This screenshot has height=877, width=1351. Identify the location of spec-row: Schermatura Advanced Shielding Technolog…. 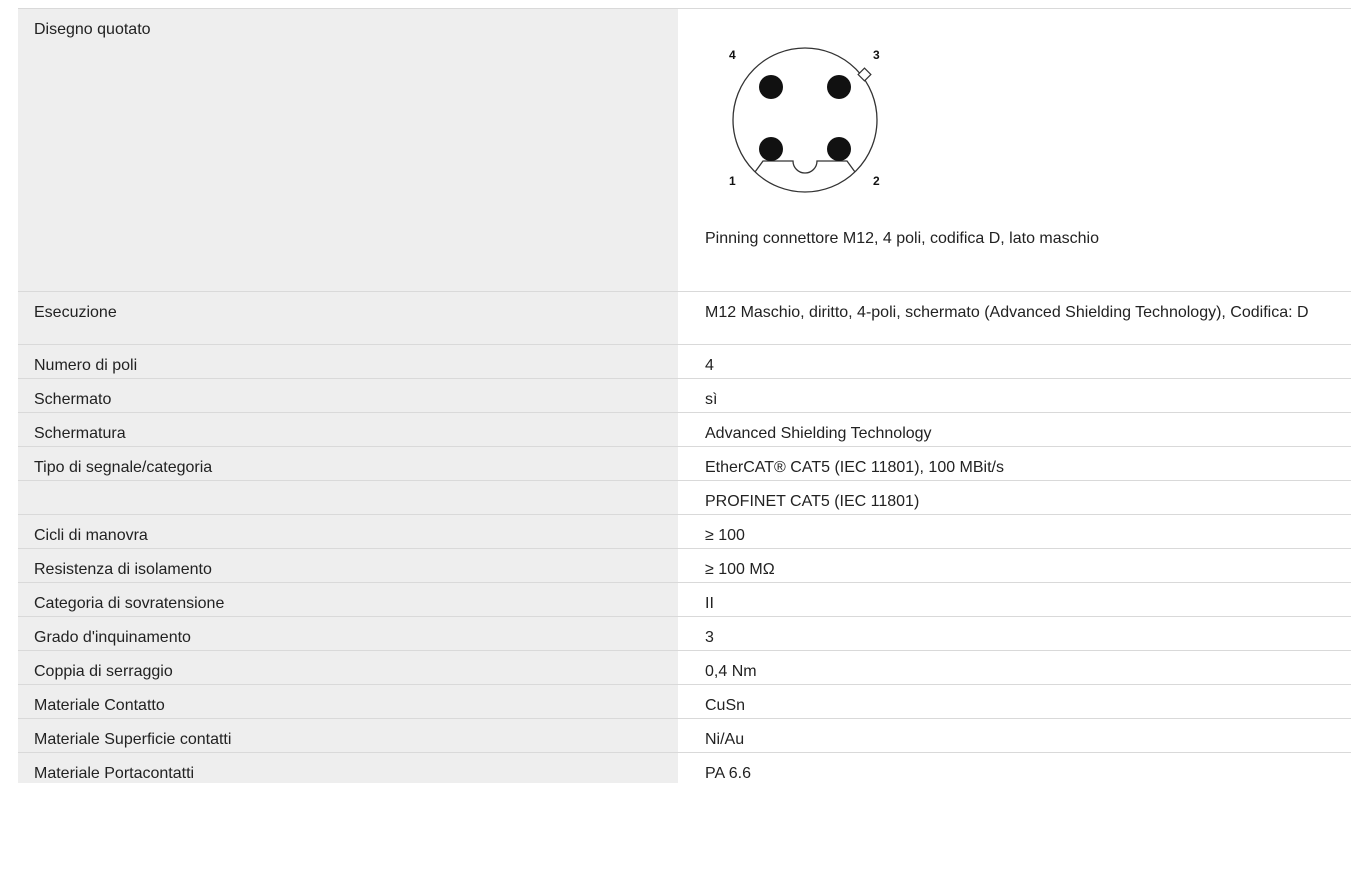
(684, 429).